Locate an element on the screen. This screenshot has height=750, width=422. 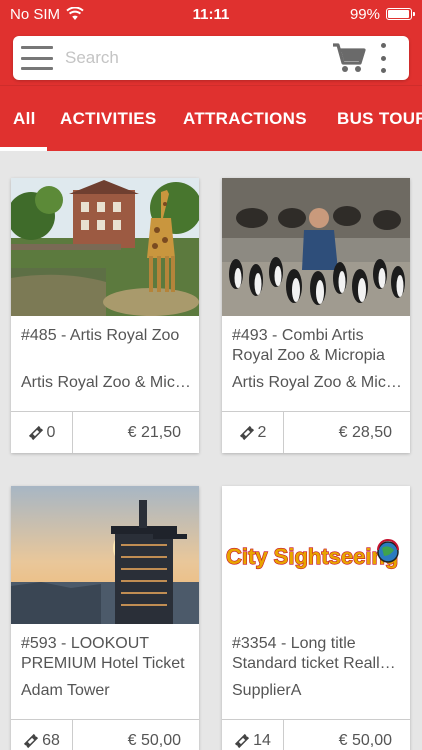
ticket-count: 68 is located at coordinates (42, 735).